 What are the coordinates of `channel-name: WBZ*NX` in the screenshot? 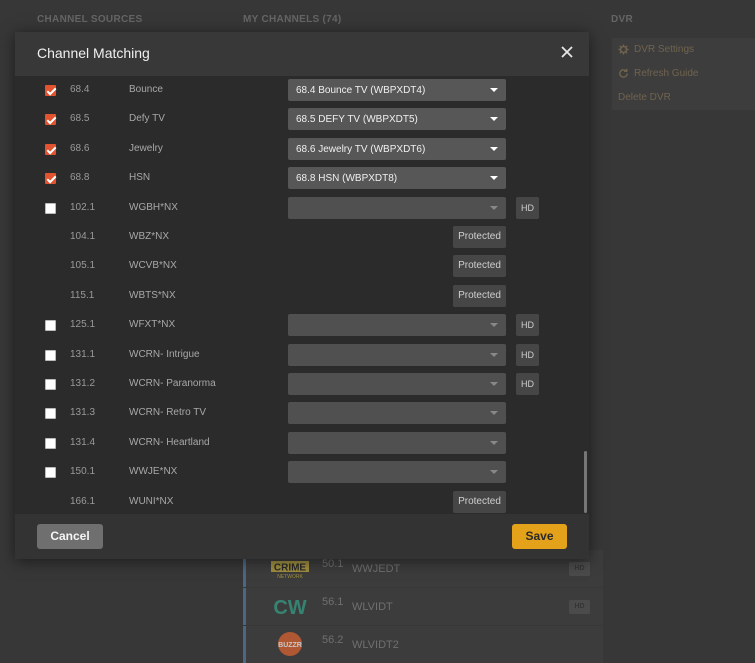 It's located at (149, 236).